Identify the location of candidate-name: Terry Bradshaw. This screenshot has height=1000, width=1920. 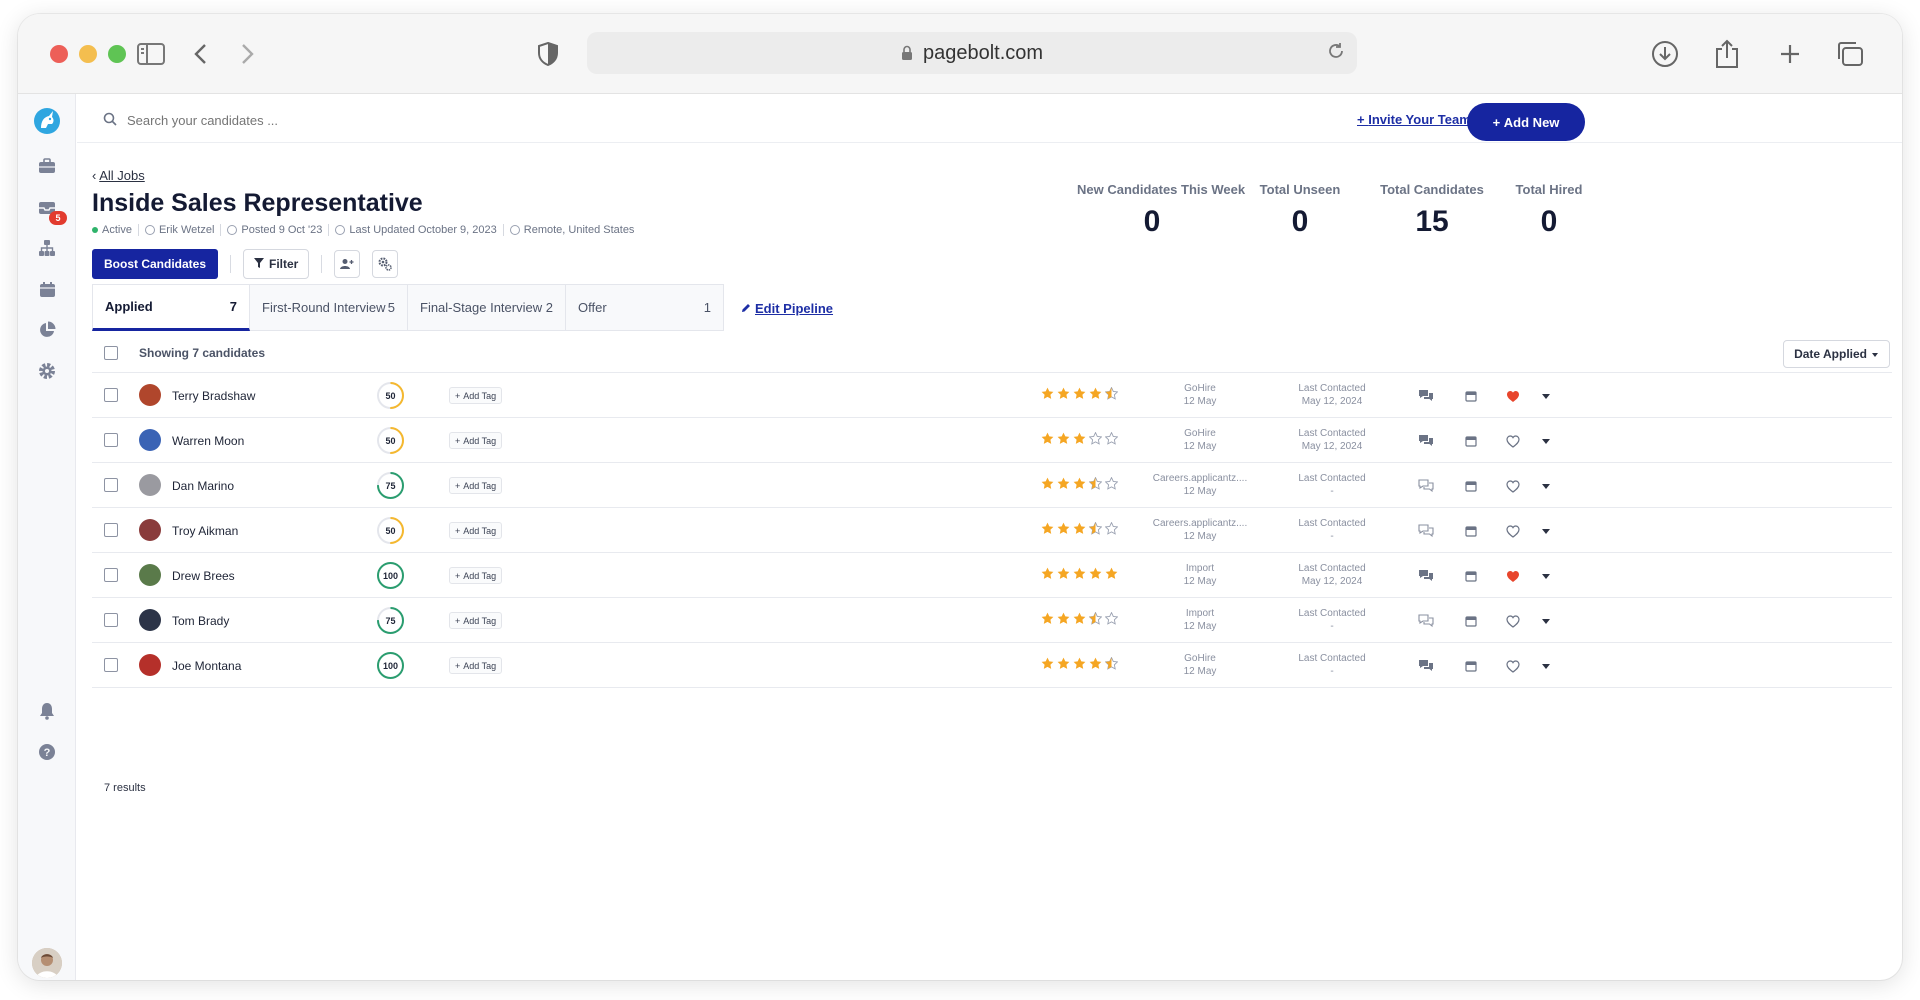
(213, 396).